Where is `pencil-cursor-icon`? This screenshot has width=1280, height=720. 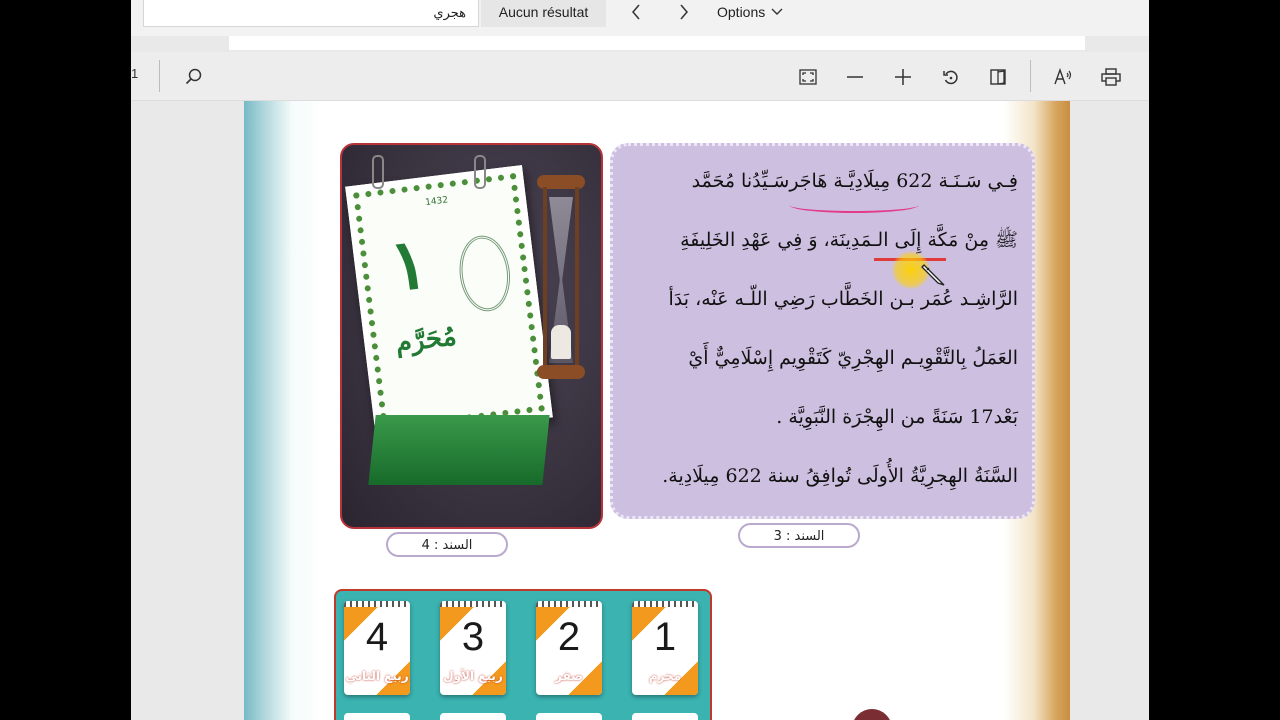
pencil-cursor-icon is located at coordinates (933, 275).